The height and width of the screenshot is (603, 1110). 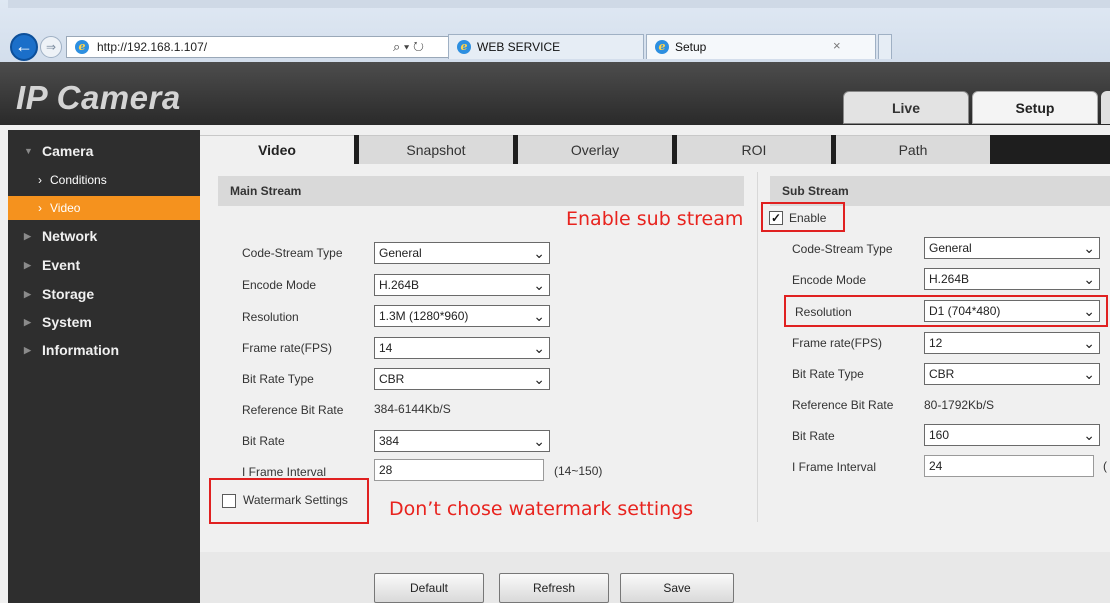 What do you see at coordinates (1012, 279) in the screenshot?
I see `sub-encode-mode-select: H.264B ⌄` at bounding box center [1012, 279].